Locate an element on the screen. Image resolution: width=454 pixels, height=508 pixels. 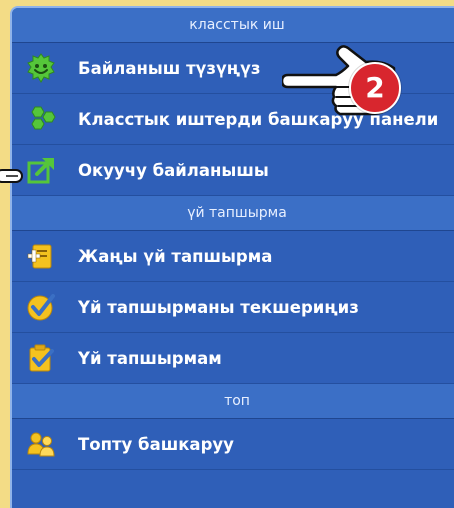
menu-item-manage-group: Топту башкаруу is located at coordinates (233, 444).